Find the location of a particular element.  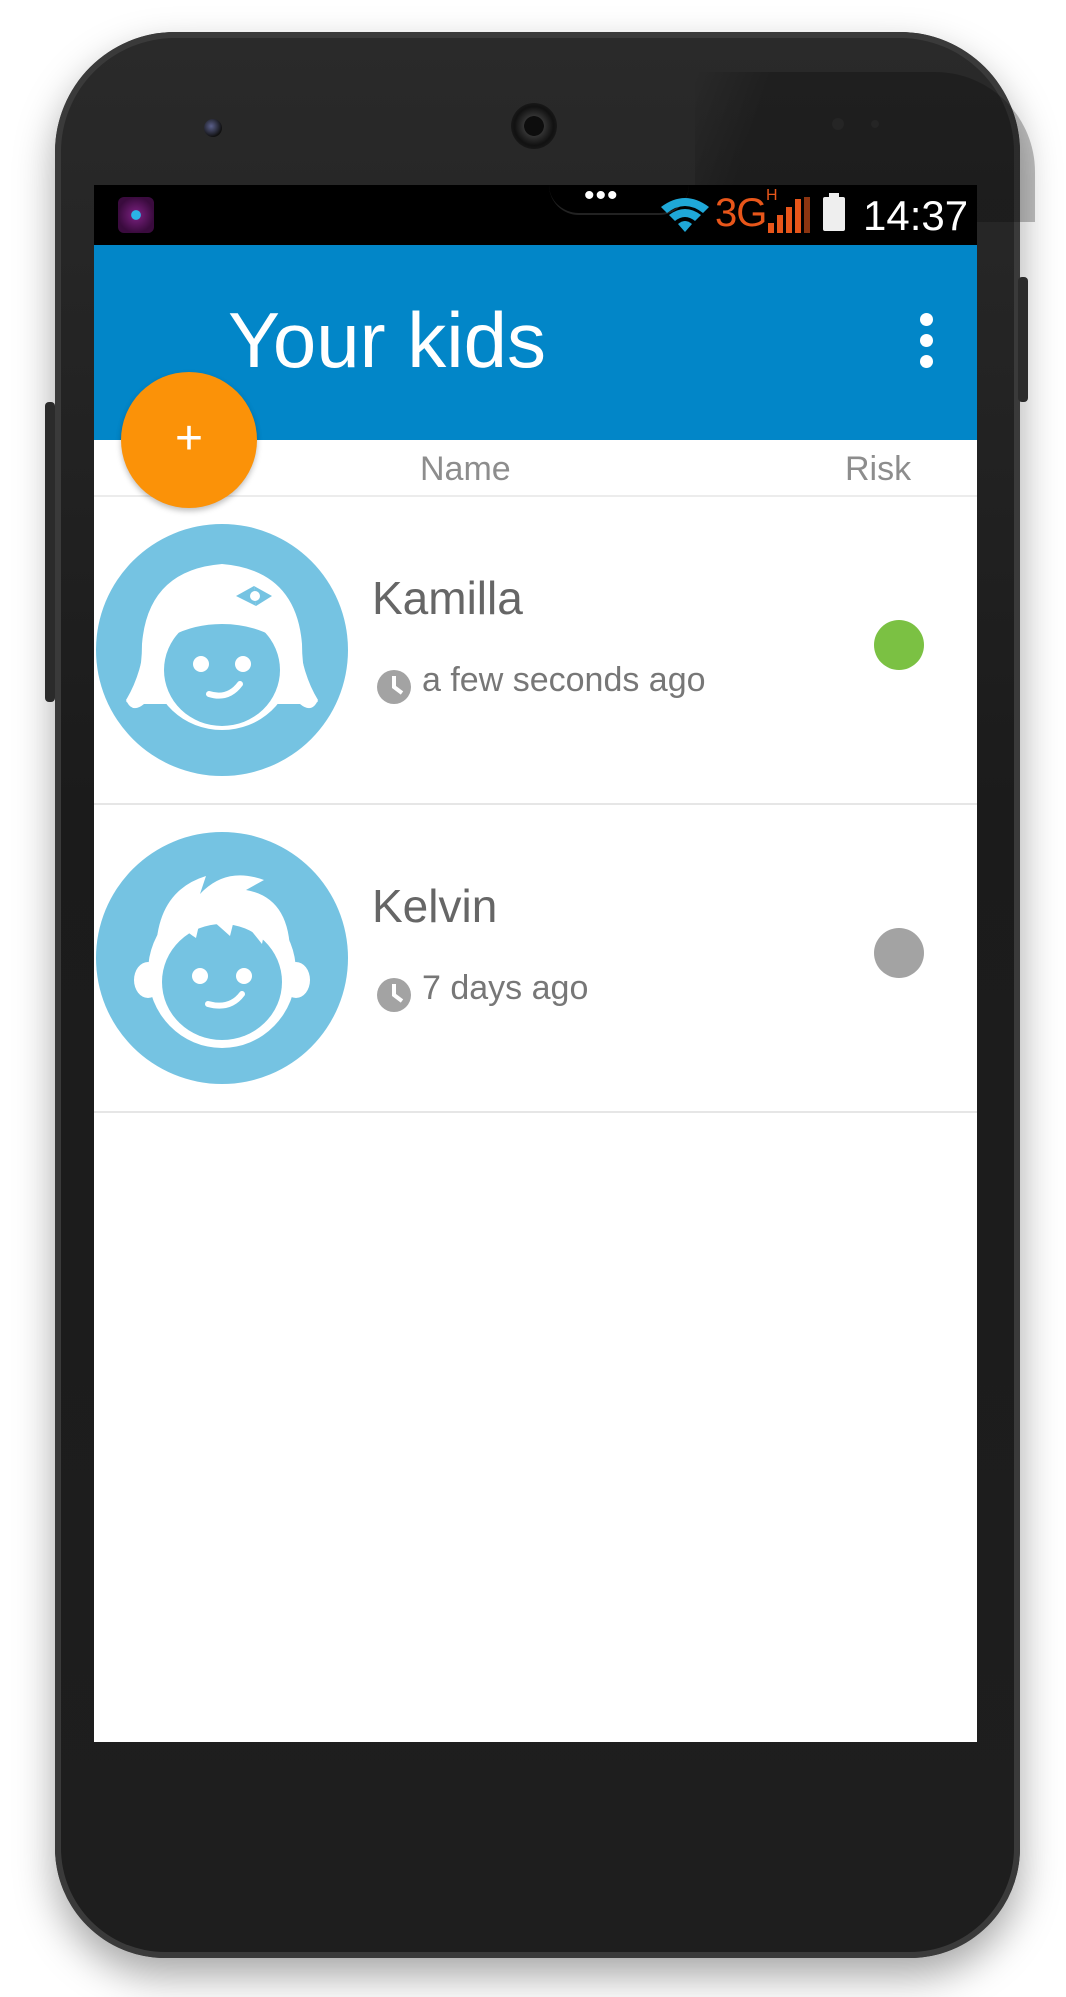

kid-name: Kamilla is located at coordinates (447, 598).